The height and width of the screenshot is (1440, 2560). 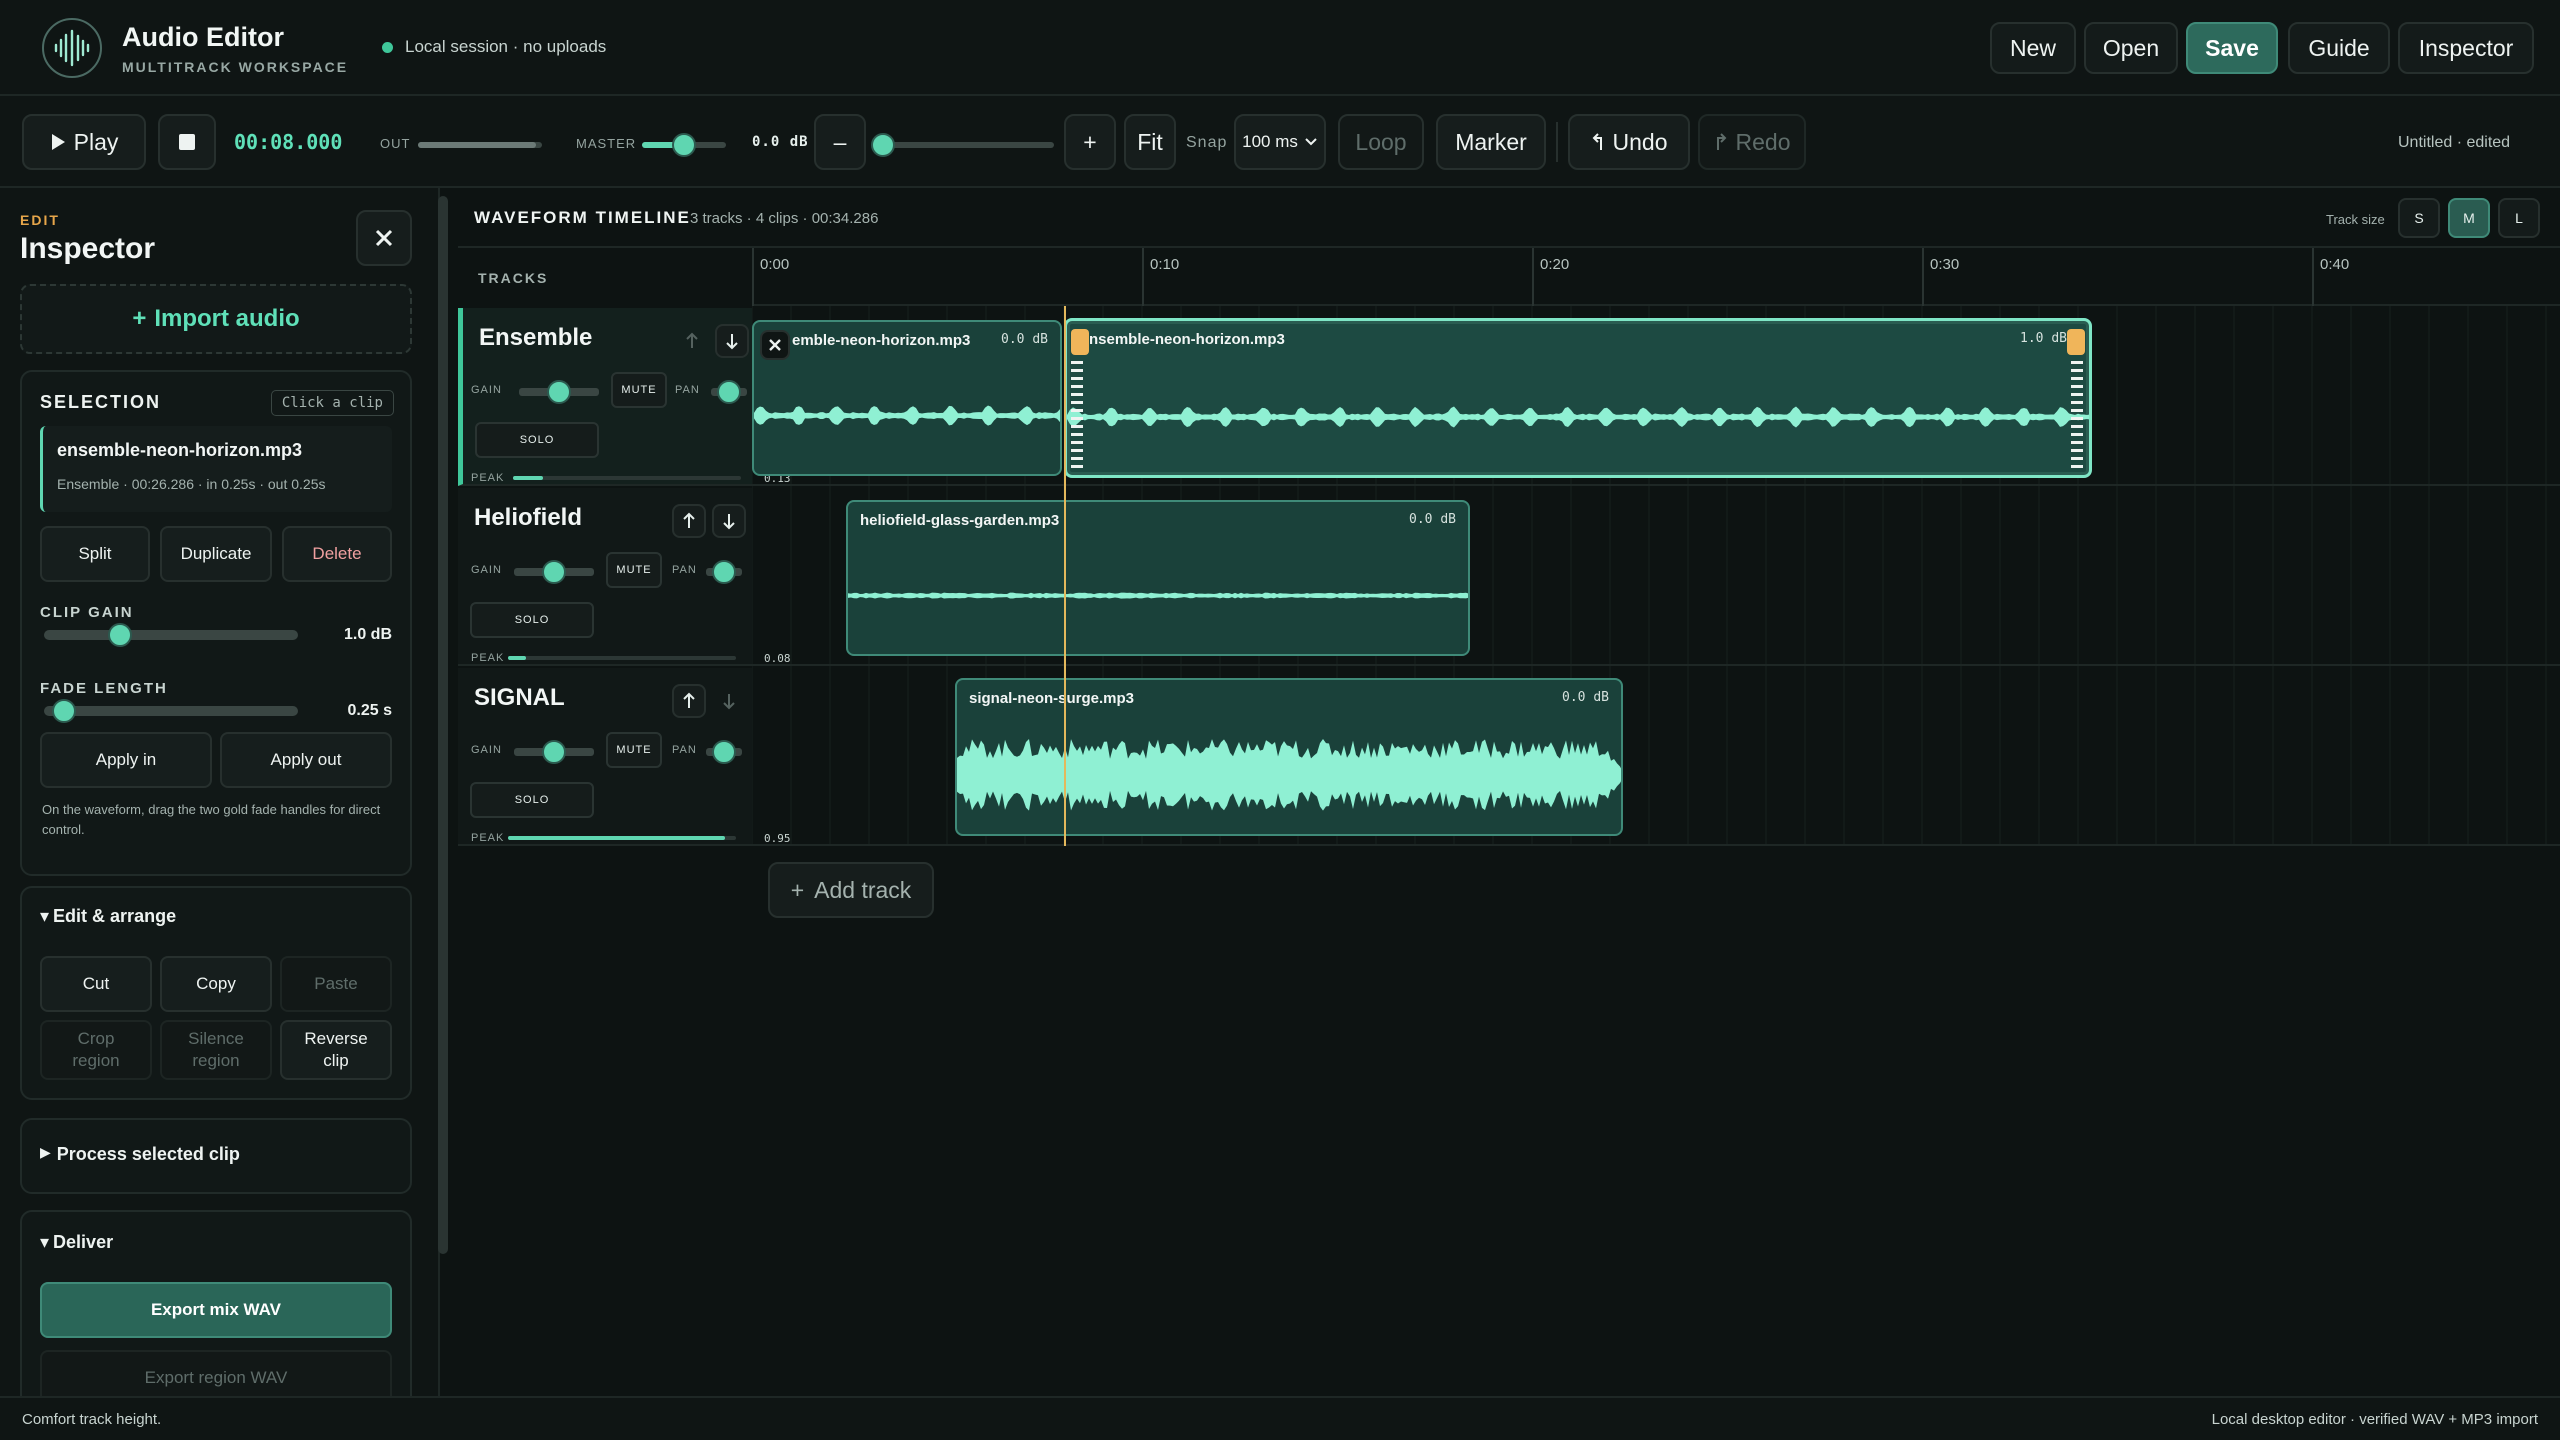 What do you see at coordinates (1187, 339) in the screenshot?
I see `clip-name: nsemble-neon-horizon.mp3` at bounding box center [1187, 339].